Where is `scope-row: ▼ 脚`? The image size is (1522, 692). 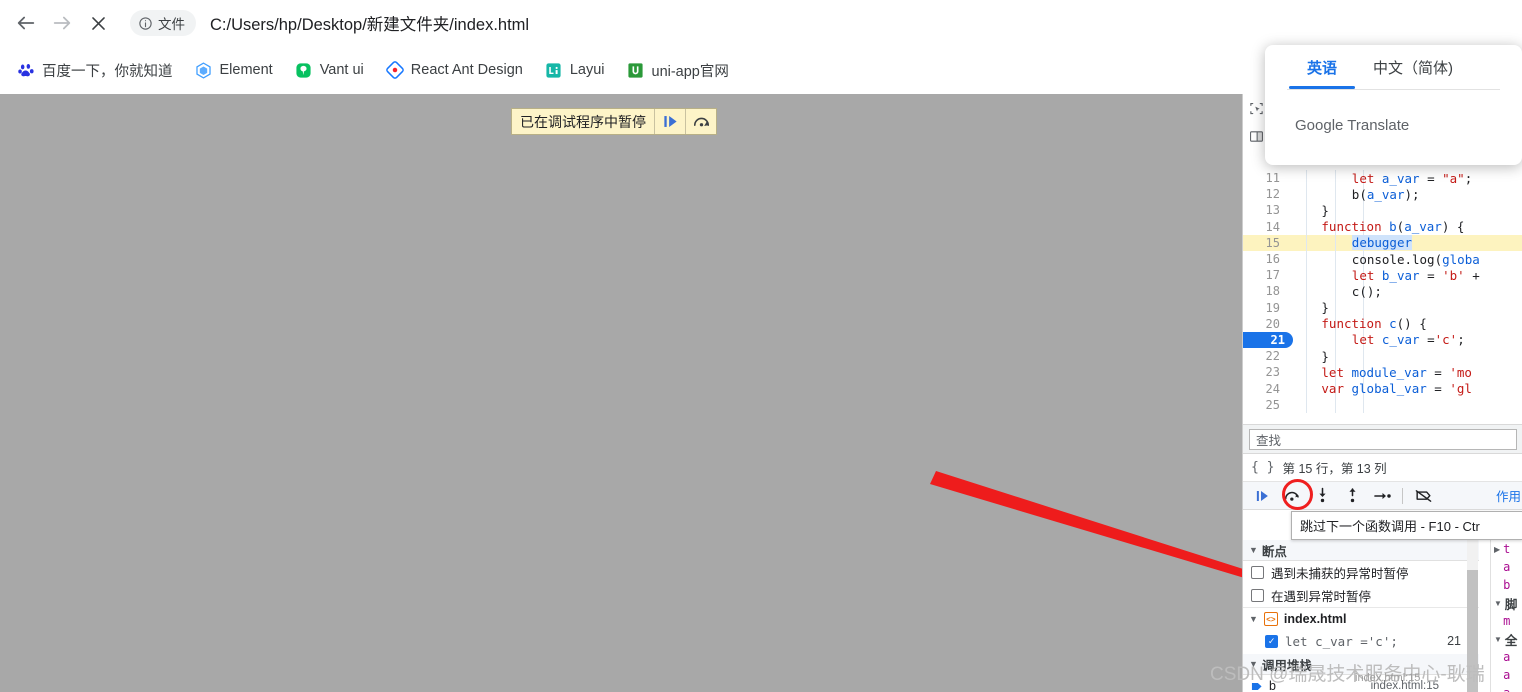 scope-row: ▼ 脚 is located at coordinates (1508, 603).